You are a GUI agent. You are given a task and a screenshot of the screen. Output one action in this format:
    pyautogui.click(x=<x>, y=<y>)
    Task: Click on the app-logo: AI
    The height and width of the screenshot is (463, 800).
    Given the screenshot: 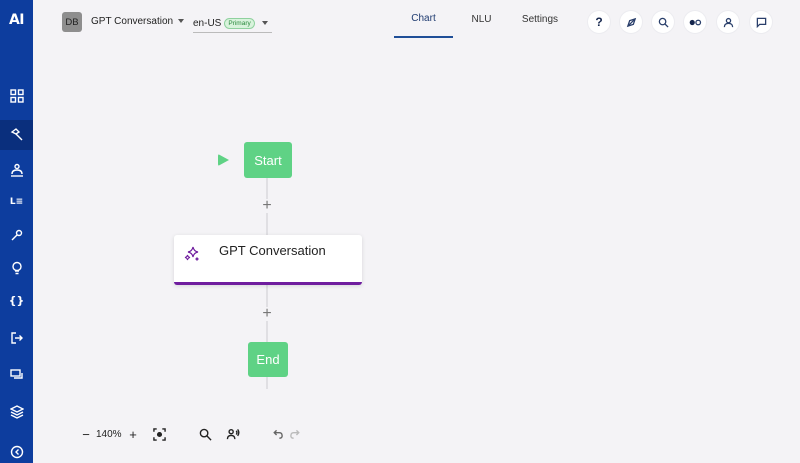 What is the action you would take?
    pyautogui.click(x=16, y=20)
    